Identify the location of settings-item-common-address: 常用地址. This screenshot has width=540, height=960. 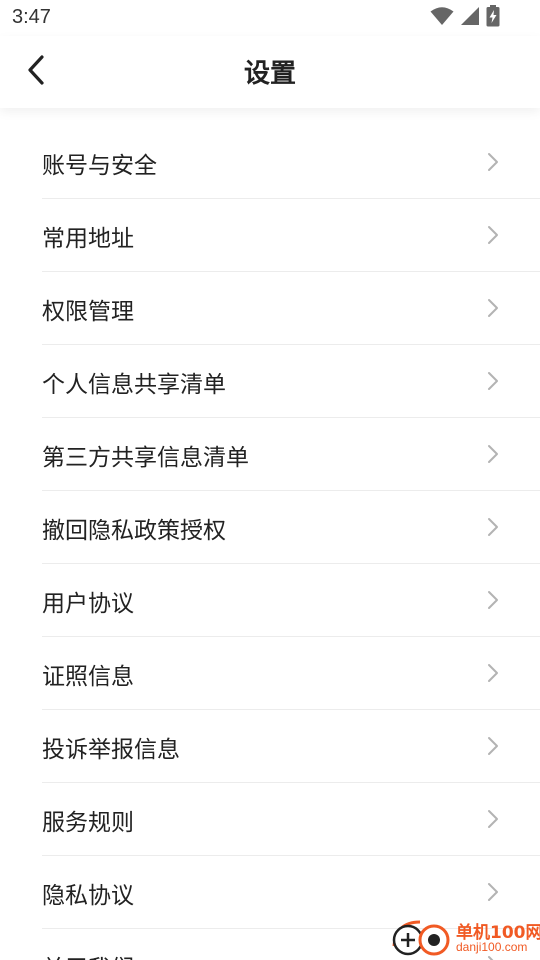
(291, 235).